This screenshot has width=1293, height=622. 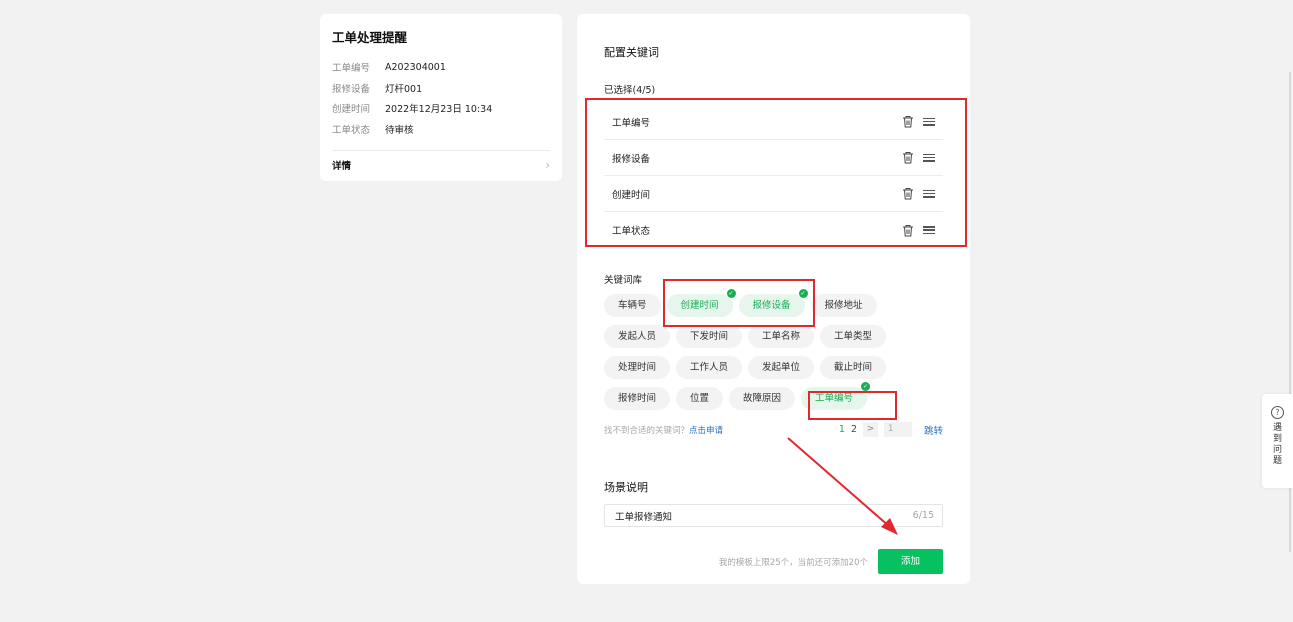 I want to click on pagination: 1 2 > 1 跳转, so click(x=891, y=429).